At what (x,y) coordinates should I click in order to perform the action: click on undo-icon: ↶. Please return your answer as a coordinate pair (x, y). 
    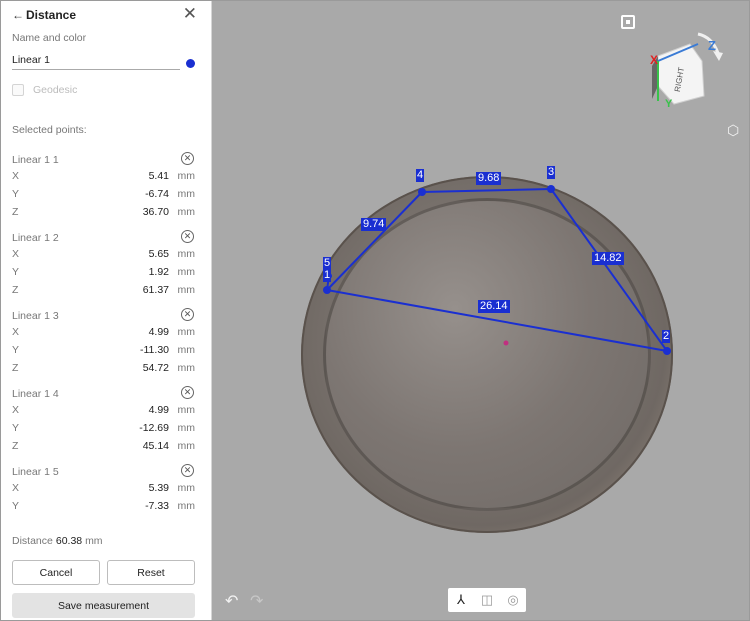
    Looking at the image, I should click on (231, 601).